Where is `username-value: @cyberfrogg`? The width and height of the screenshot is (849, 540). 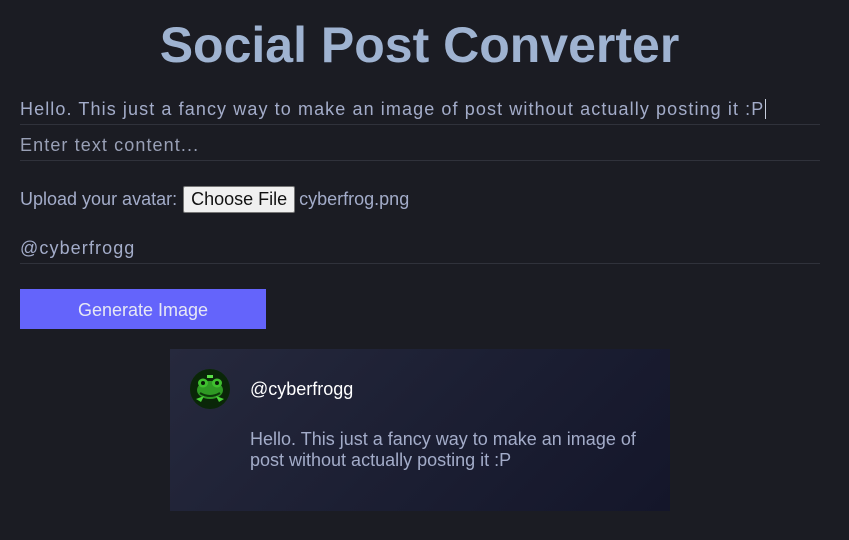 username-value: @cyberfrogg is located at coordinates (78, 248).